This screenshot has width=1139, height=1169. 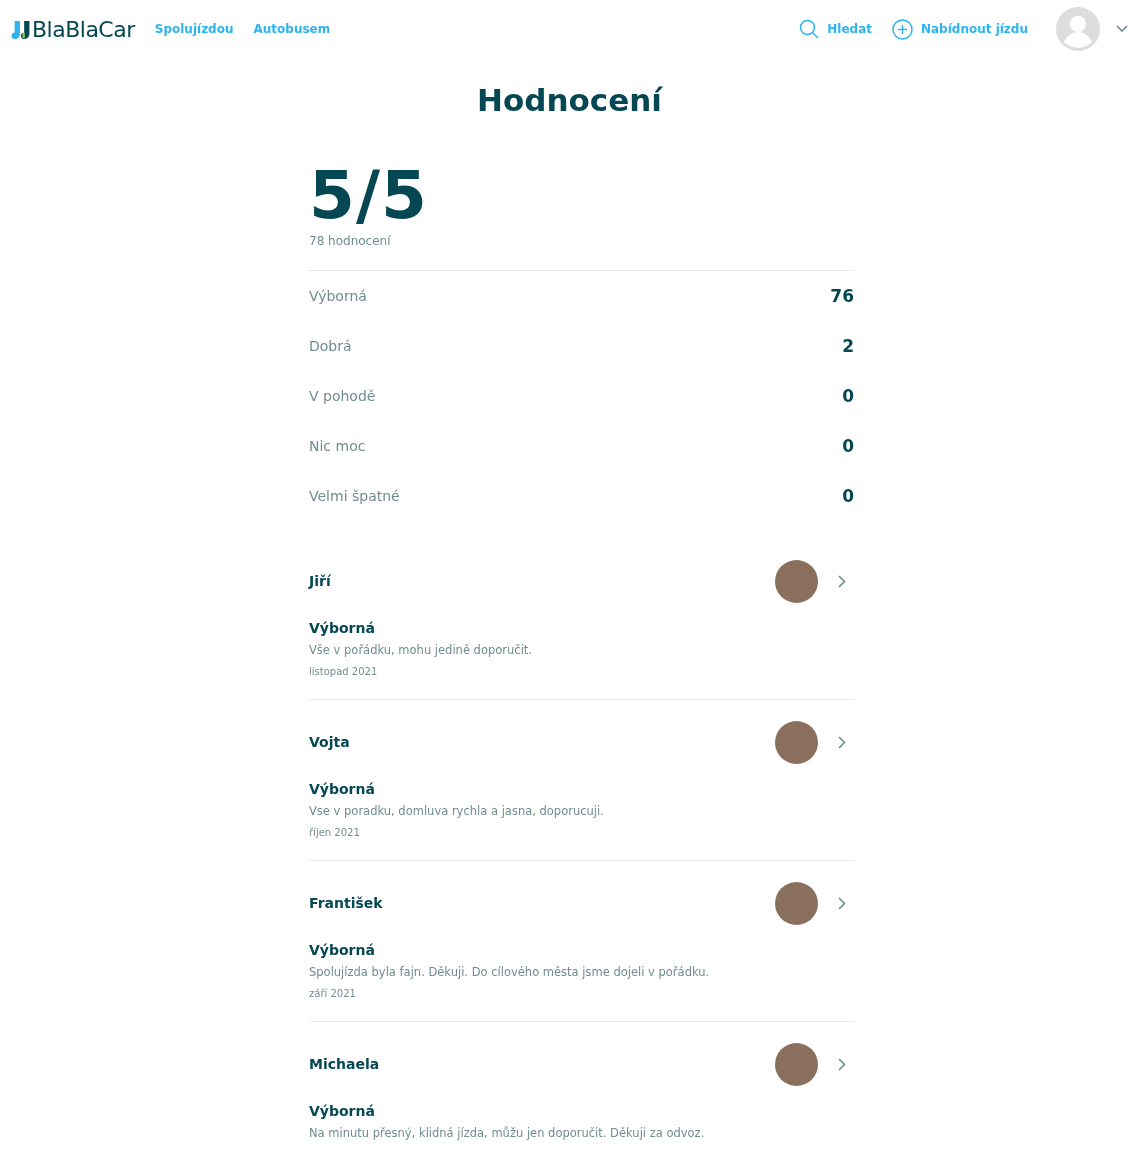 I want to click on rating-score: 5/5, so click(x=369, y=196).